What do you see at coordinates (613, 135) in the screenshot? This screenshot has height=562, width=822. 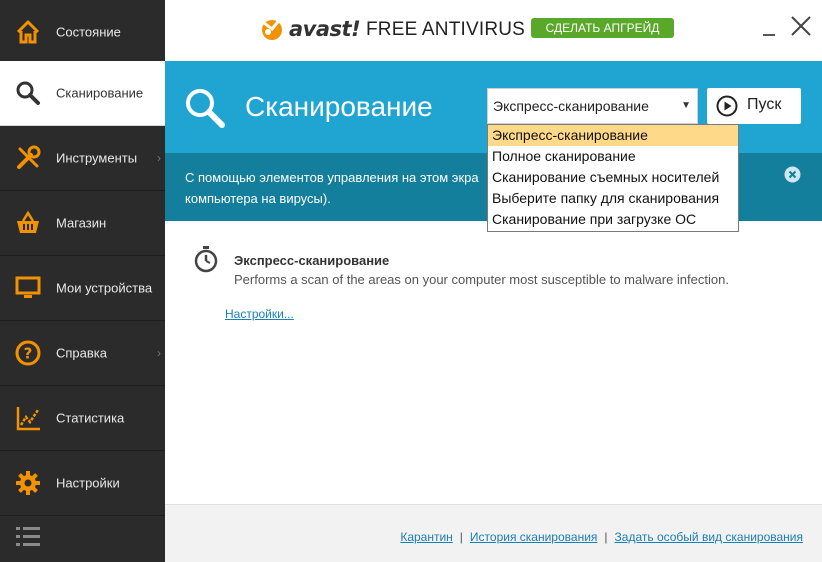 I see `dropdown-option-quick-scan: Экспресс-сканирование` at bounding box center [613, 135].